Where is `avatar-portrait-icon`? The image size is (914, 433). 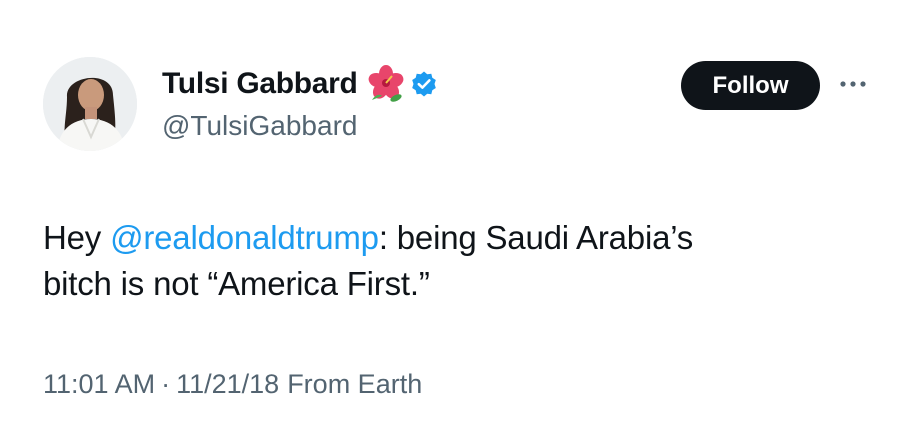
avatar-portrait-icon is located at coordinates (90, 104).